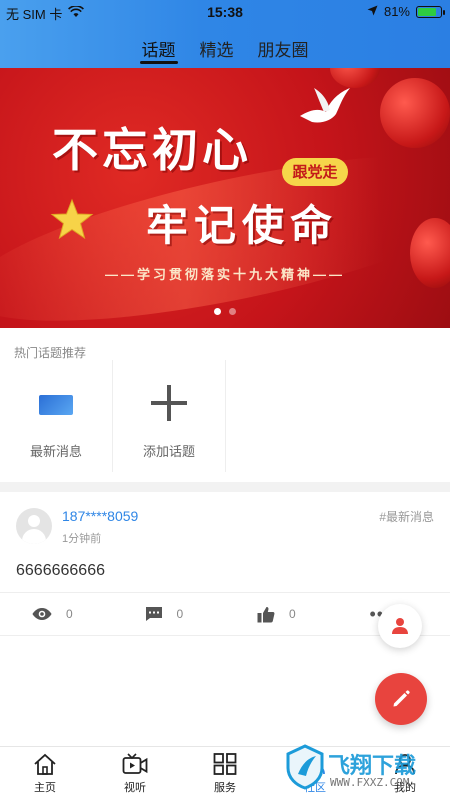 The width and height of the screenshot is (450, 800). Describe the element at coordinates (100, 516) in the screenshot. I see `post-username: 187****8059` at that location.